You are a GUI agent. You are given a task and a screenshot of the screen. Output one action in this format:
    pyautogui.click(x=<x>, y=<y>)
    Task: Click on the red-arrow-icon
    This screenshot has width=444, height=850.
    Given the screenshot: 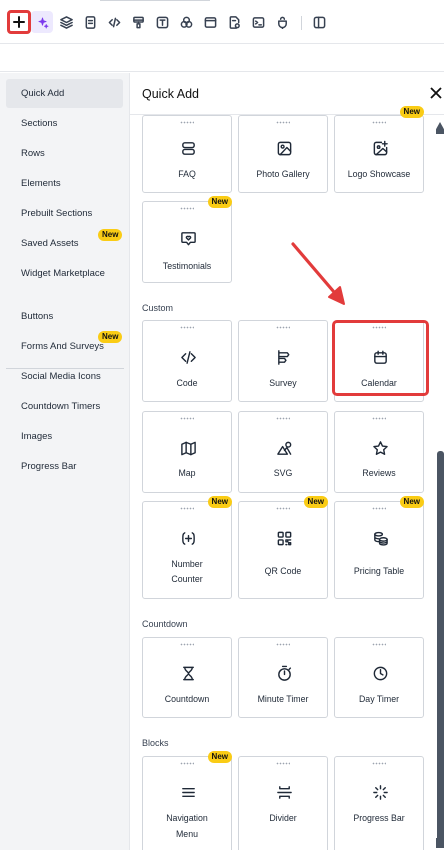 What is the action you would take?
    pyautogui.click(x=318, y=273)
    